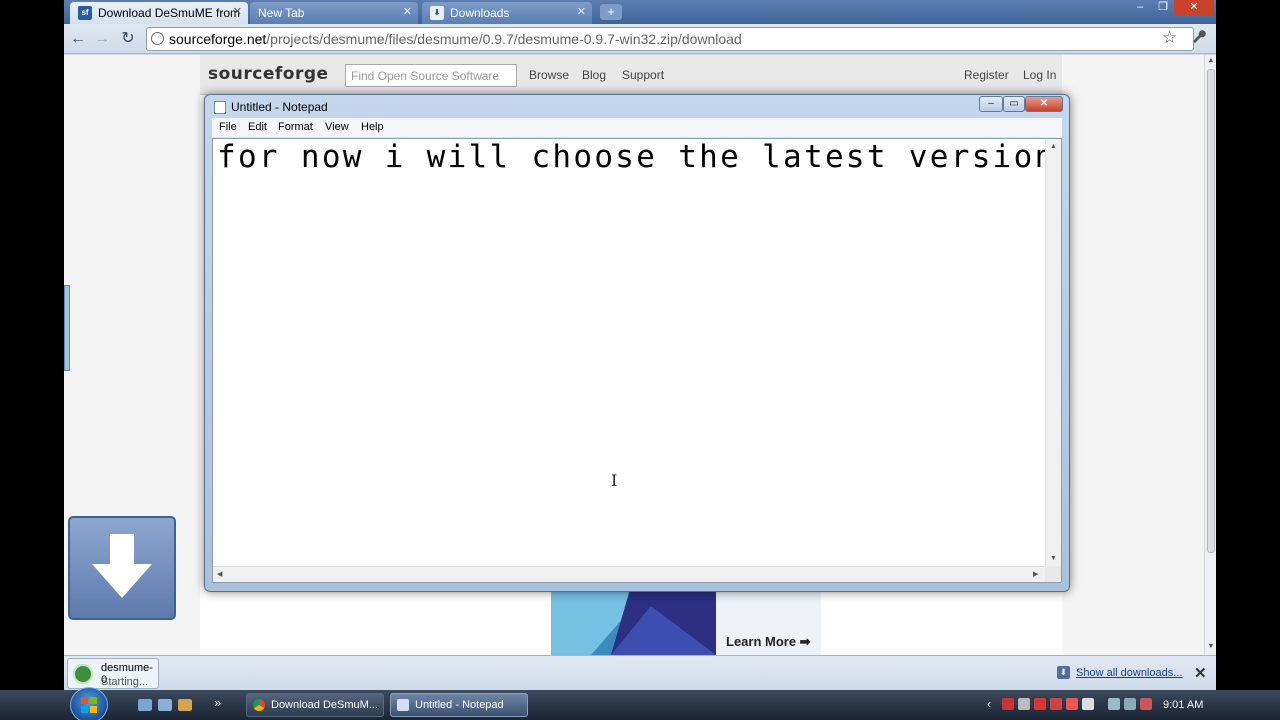 The height and width of the screenshot is (720, 1280). What do you see at coordinates (218, 39) in the screenshot?
I see `url-domain: sourceforge.net` at bounding box center [218, 39].